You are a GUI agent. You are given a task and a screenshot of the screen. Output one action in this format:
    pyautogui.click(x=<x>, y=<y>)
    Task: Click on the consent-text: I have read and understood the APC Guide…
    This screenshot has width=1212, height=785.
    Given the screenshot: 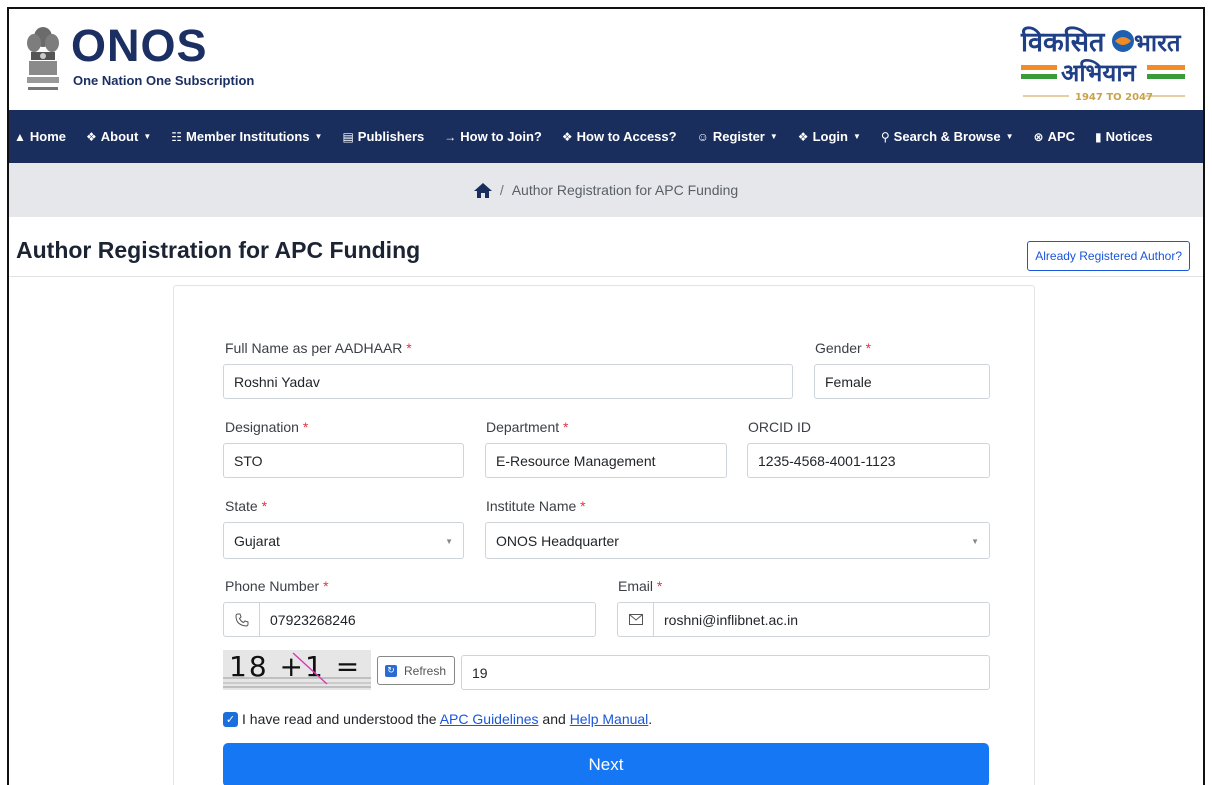 What is the action you would take?
    pyautogui.click(x=447, y=719)
    